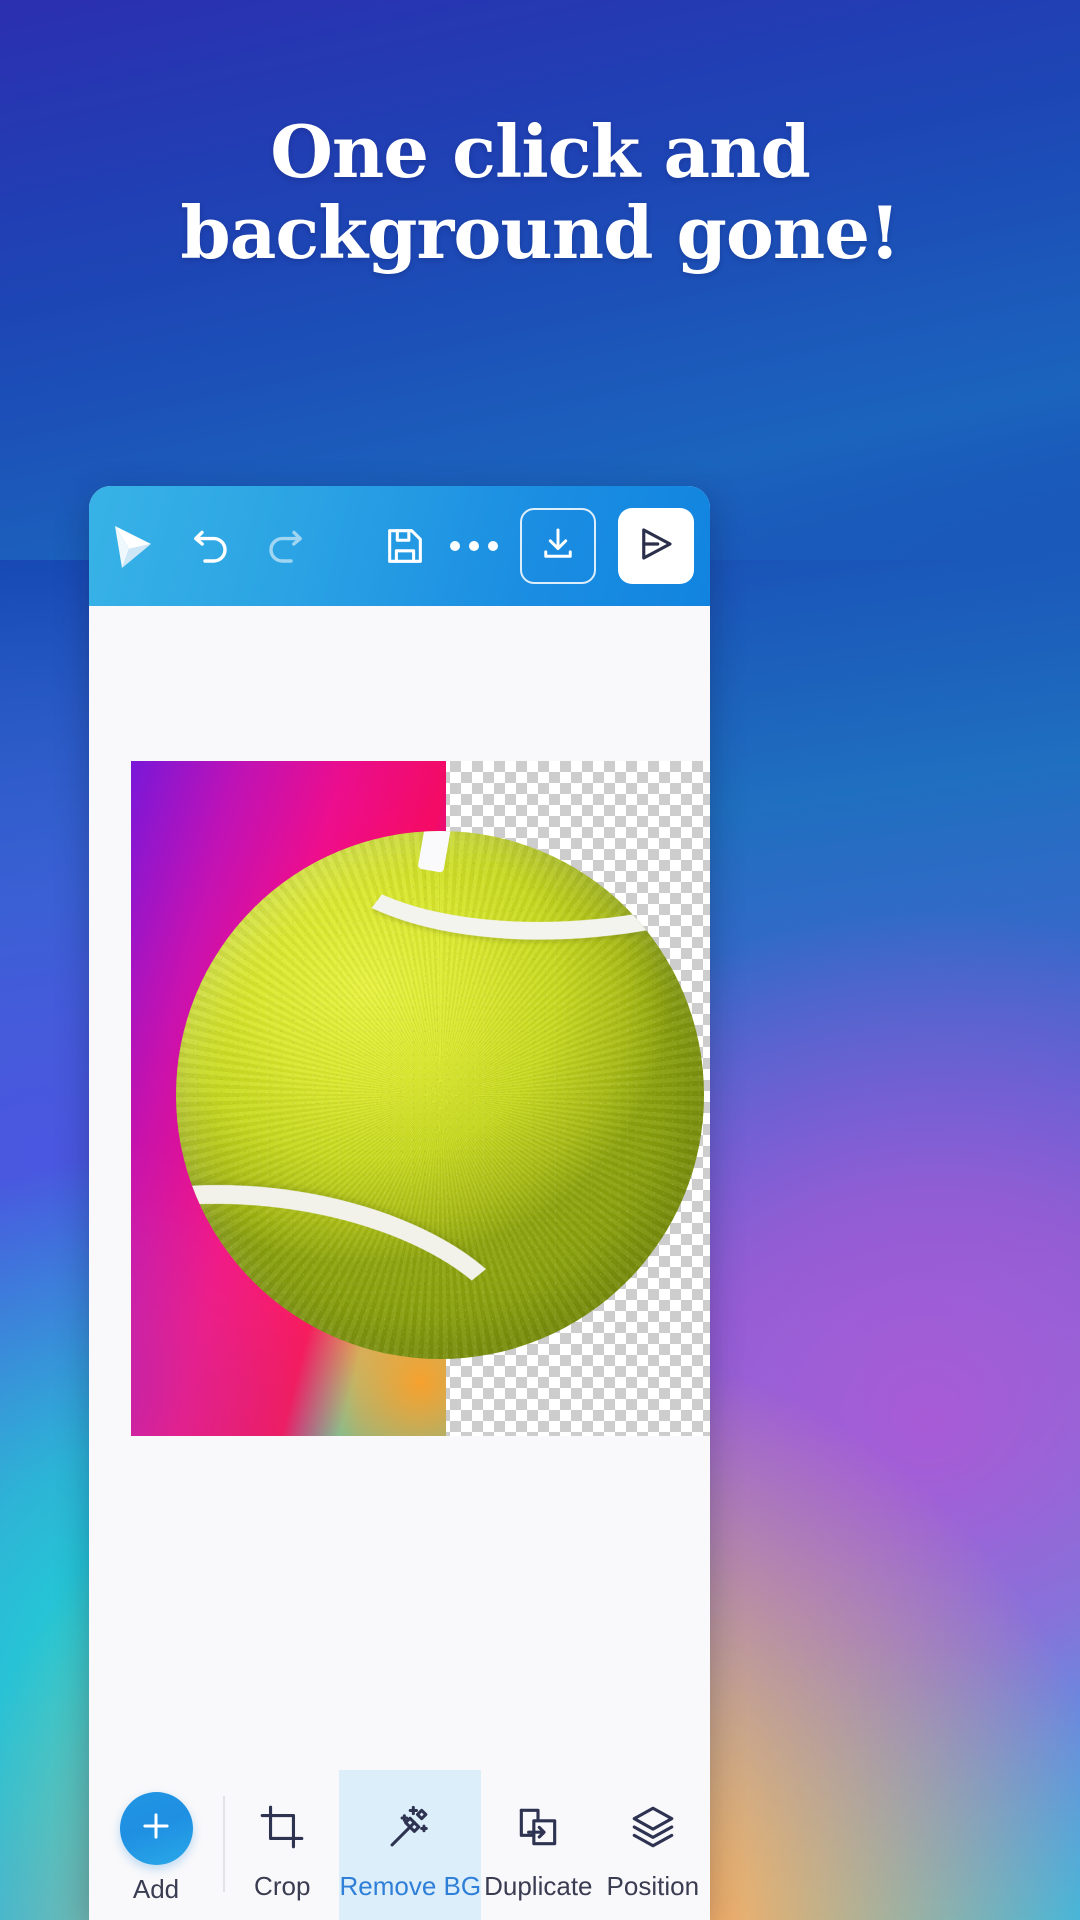 This screenshot has width=1080, height=1920. What do you see at coordinates (282, 1886) in the screenshot?
I see `tool-crop-label: Crop` at bounding box center [282, 1886].